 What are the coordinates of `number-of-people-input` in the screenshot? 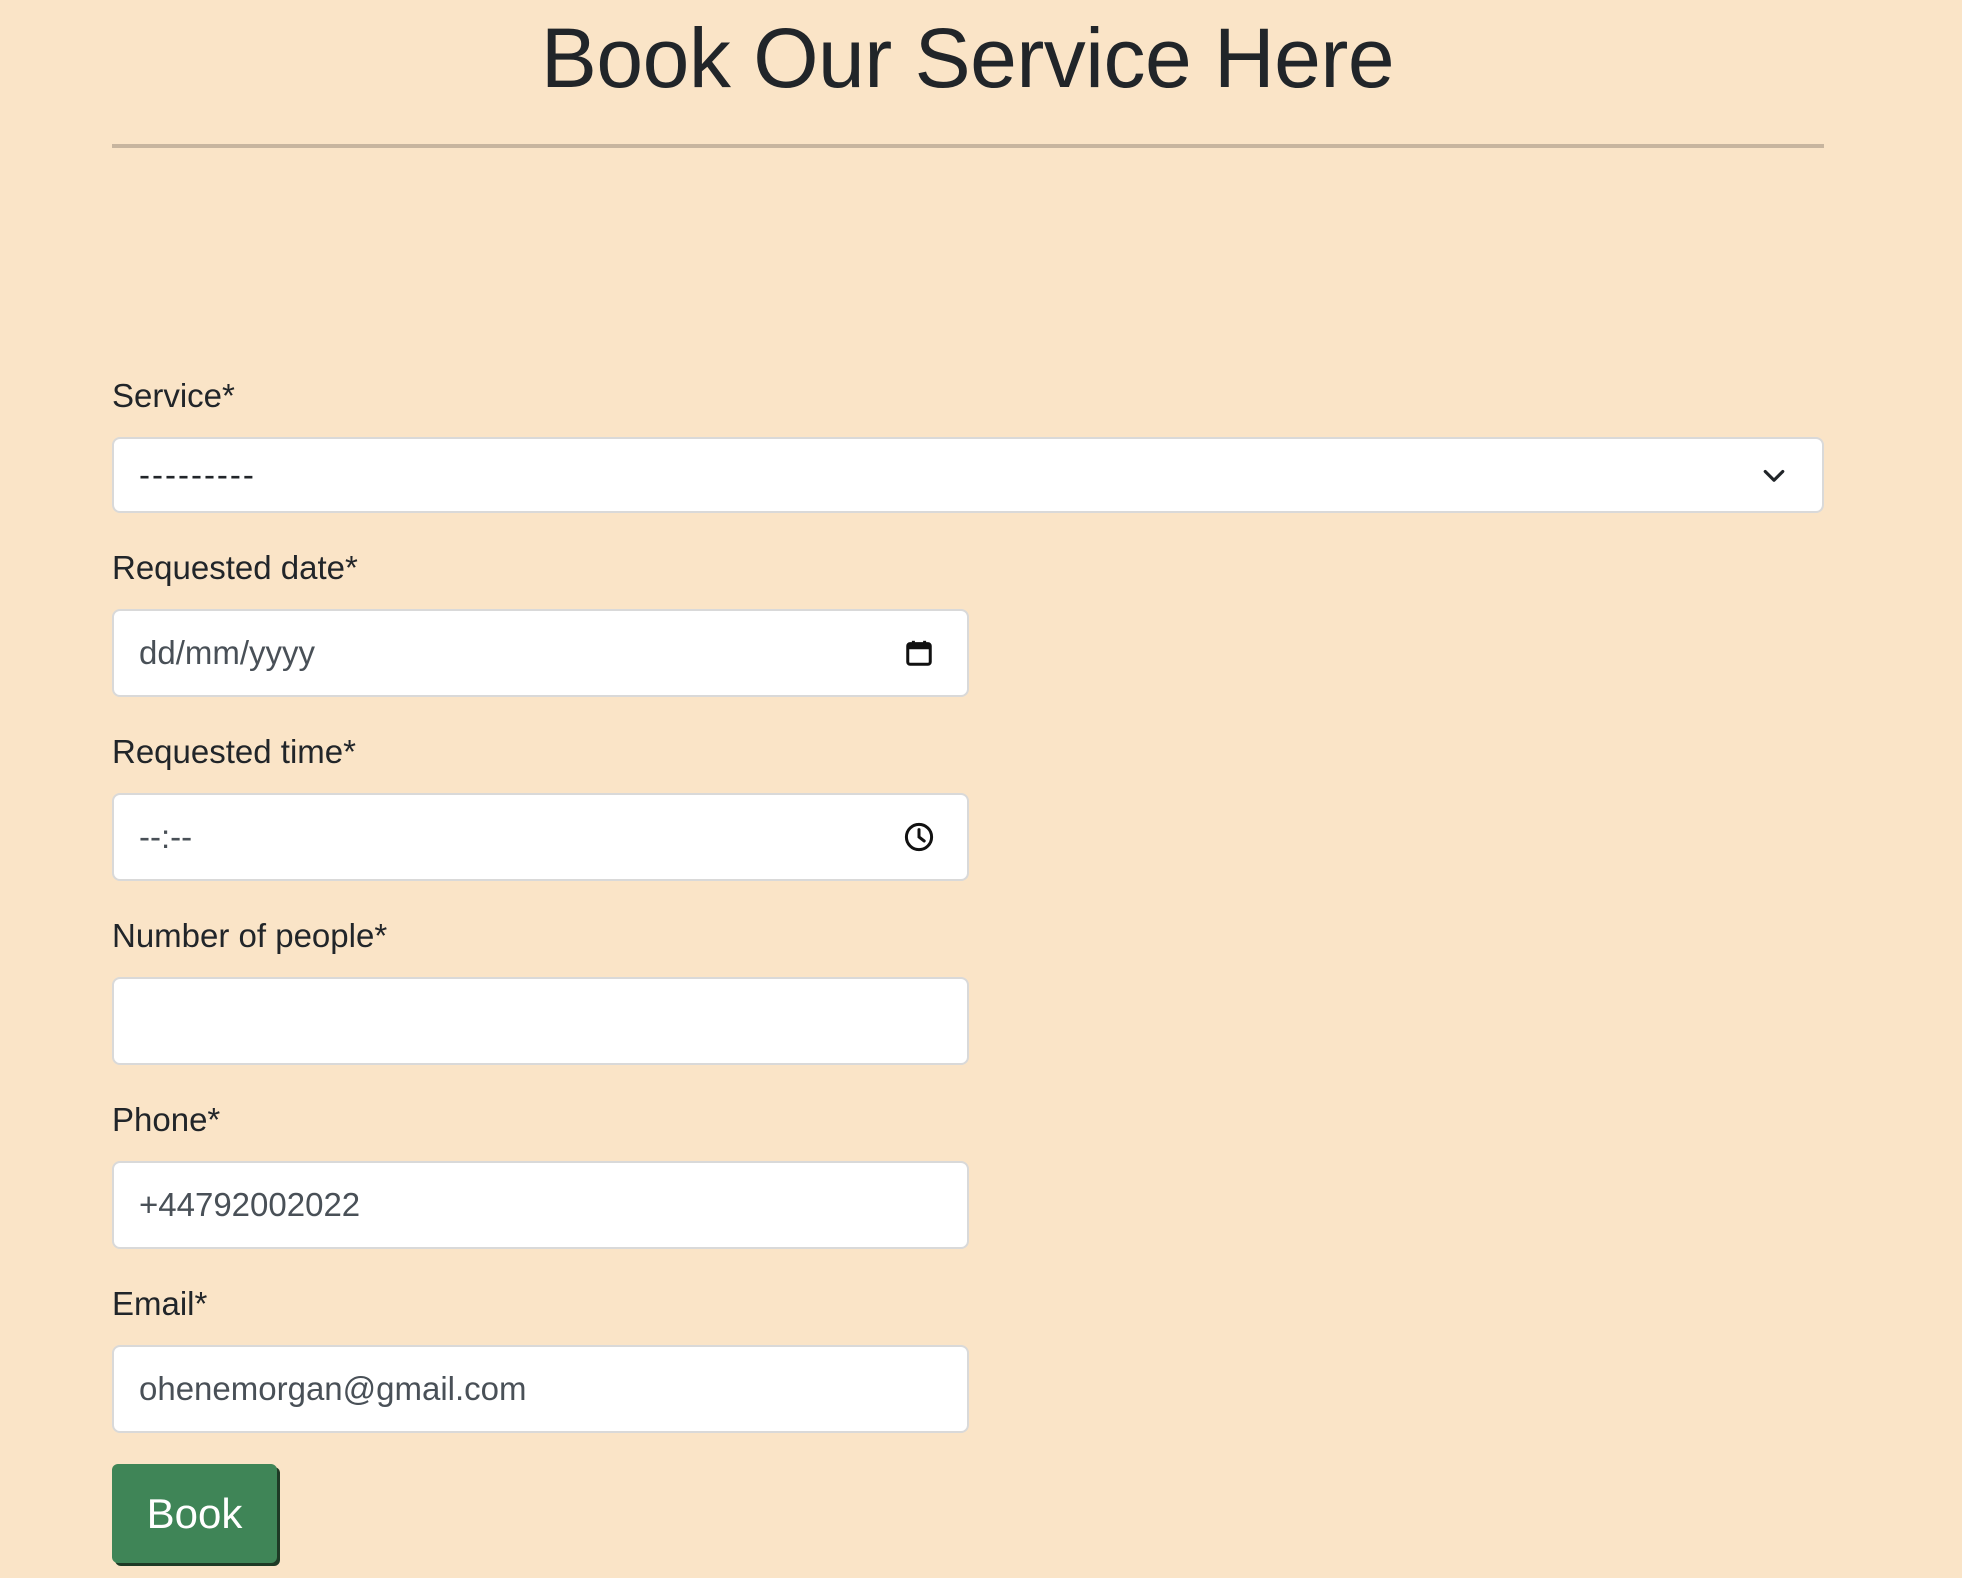 It's located at (540, 1021).